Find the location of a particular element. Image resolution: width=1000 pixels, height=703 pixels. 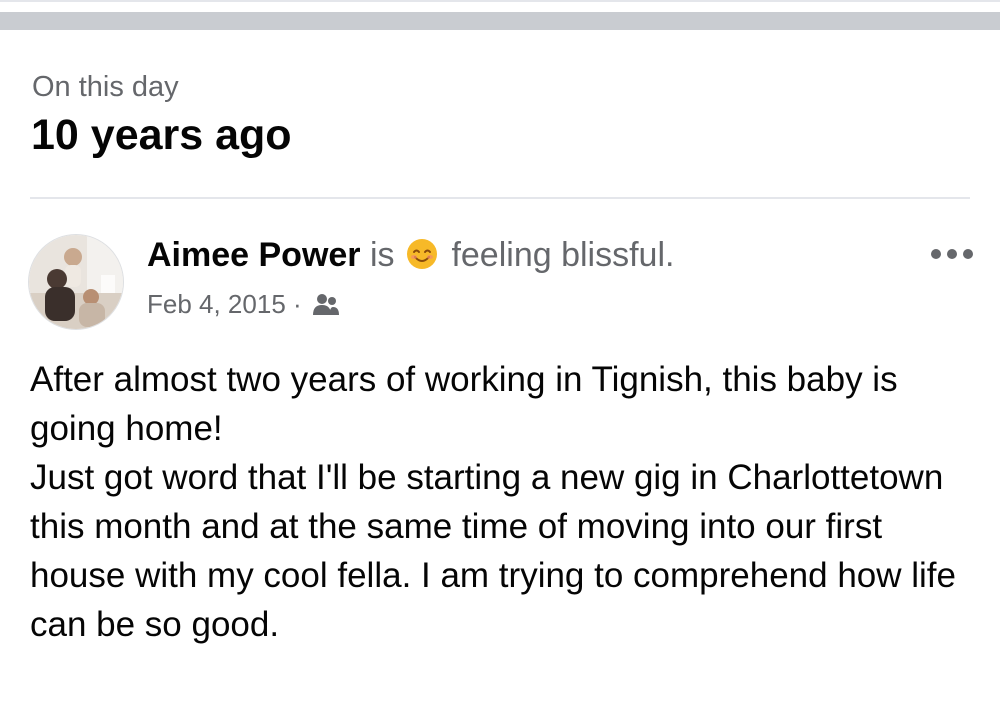

memory-title: 10 years ago is located at coordinates (161, 135).